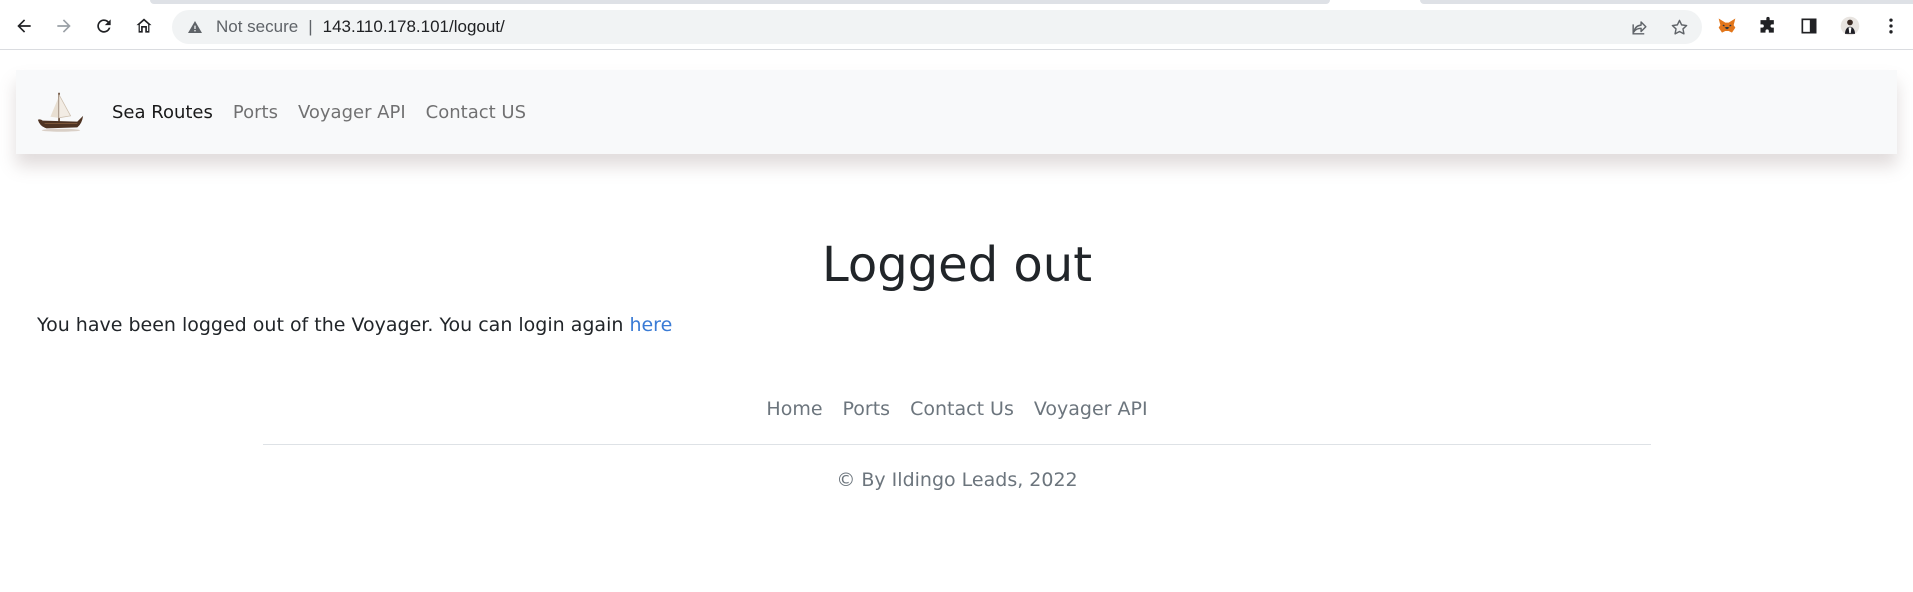 This screenshot has width=1913, height=592. What do you see at coordinates (650, 325) in the screenshot?
I see `login-again-link: here` at bounding box center [650, 325].